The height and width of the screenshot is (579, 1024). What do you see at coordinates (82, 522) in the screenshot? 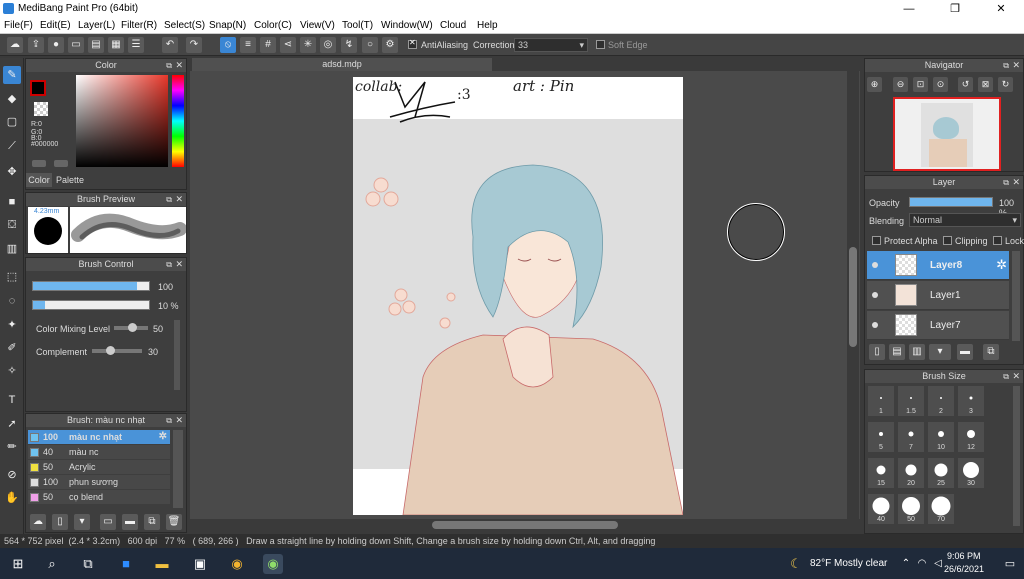
I see `add-brush-icon: ▾` at bounding box center [82, 522].